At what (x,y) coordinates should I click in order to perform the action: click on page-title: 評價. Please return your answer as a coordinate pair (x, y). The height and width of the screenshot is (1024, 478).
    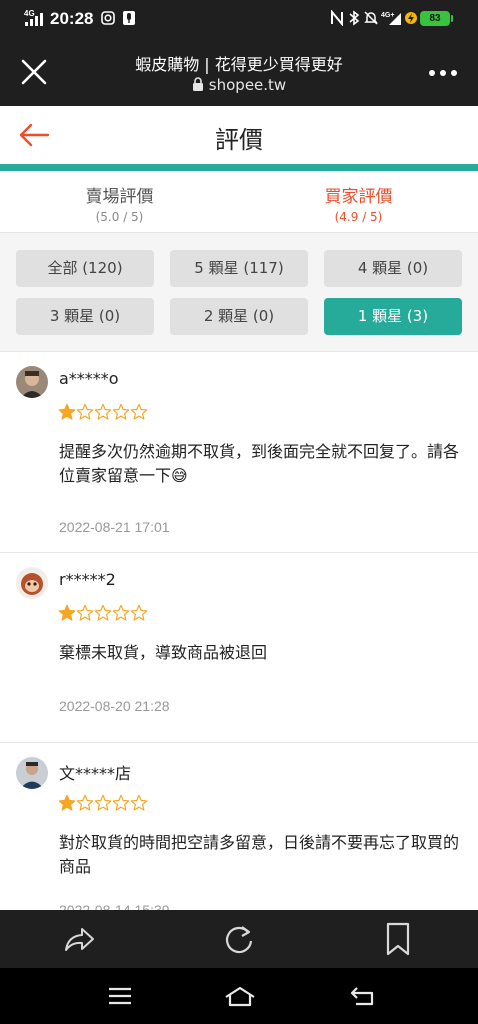
    Looking at the image, I should click on (239, 140).